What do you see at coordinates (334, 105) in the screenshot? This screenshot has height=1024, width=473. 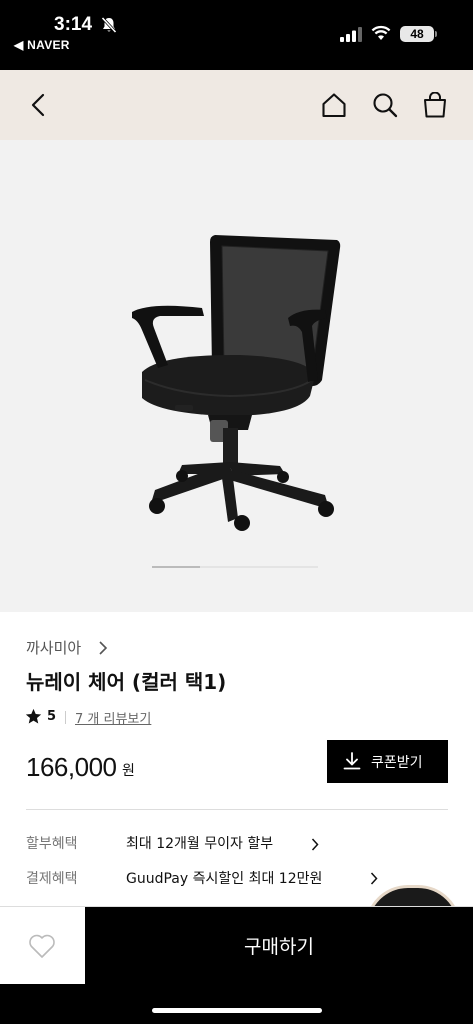 I see `home-icon` at bounding box center [334, 105].